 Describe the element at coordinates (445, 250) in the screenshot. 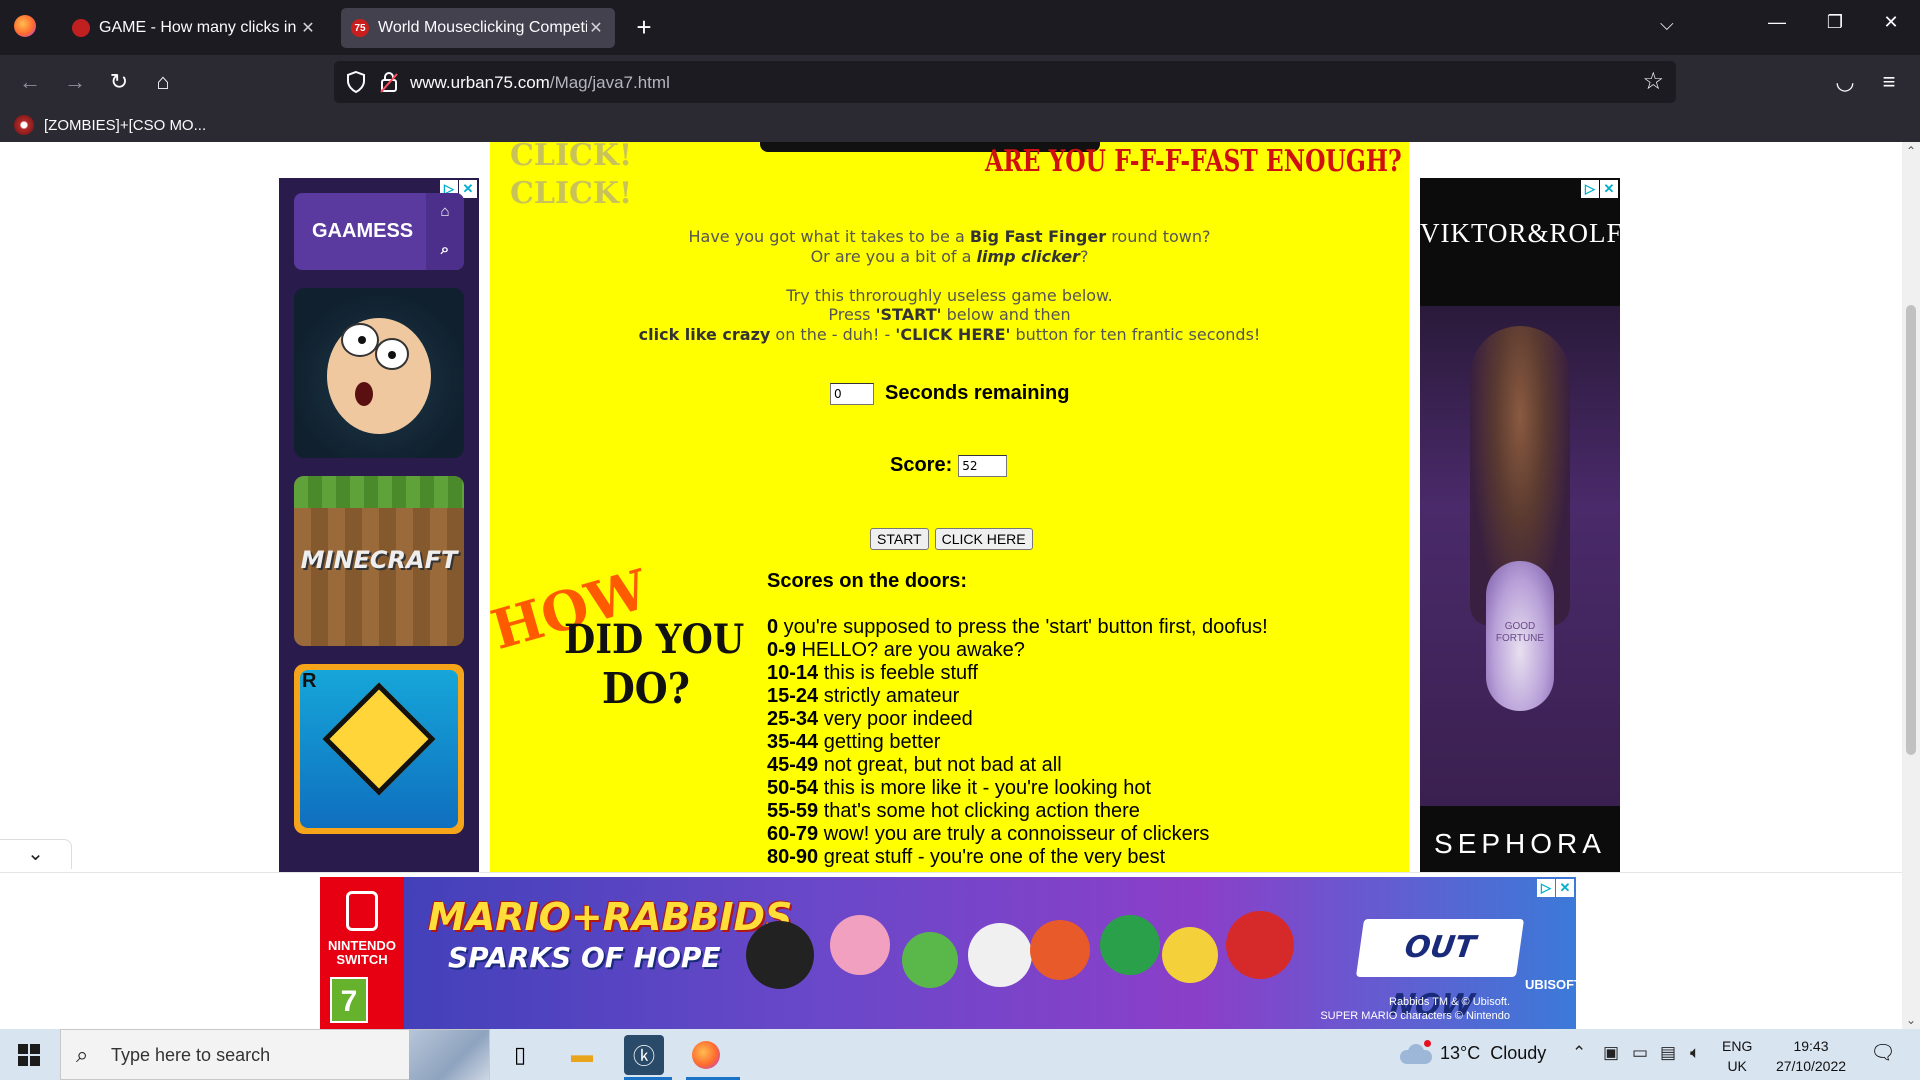

I see `search-icon: ⌕` at that location.